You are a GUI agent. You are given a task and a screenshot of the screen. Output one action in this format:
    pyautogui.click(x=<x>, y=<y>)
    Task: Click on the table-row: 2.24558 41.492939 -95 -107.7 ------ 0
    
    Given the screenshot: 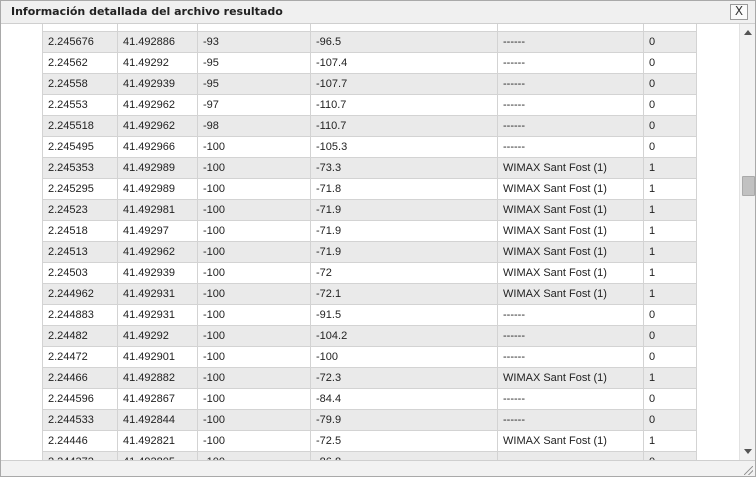 What is the action you would take?
    pyautogui.click(x=369, y=84)
    